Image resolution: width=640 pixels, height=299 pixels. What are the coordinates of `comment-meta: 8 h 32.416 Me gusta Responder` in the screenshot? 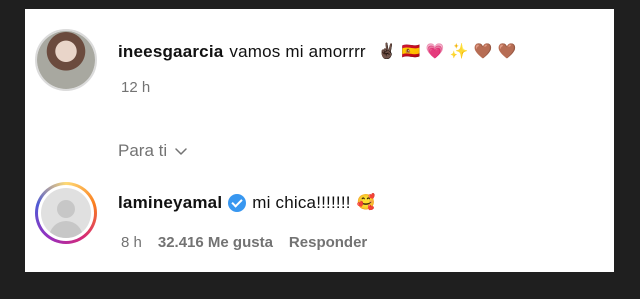 It's located at (244, 242).